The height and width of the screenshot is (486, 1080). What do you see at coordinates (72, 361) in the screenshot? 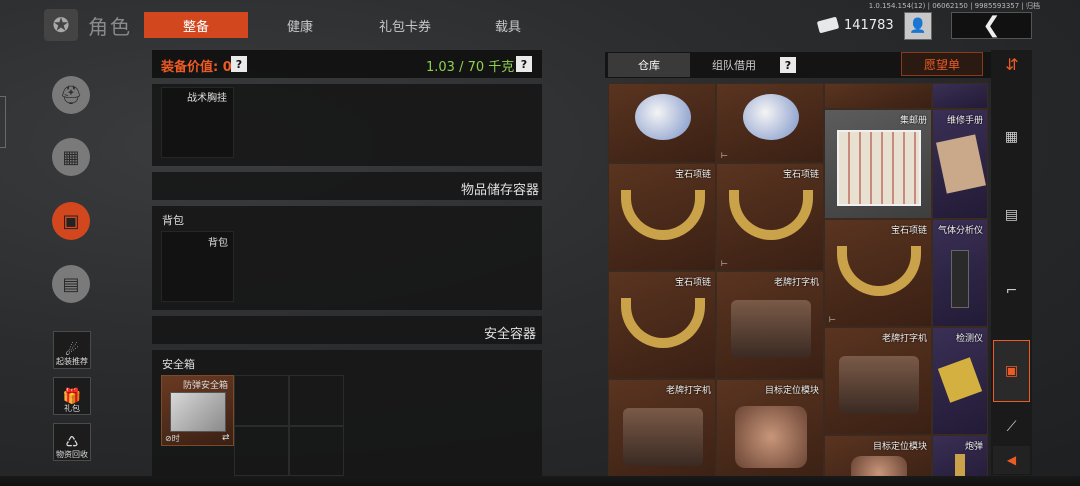
I see `loadout-recommend-label: 起装推荐` at bounding box center [72, 361].